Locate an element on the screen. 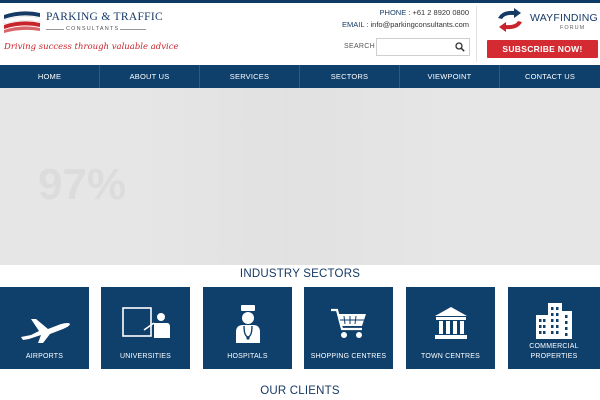  airplane-icon is located at coordinates (45, 331).